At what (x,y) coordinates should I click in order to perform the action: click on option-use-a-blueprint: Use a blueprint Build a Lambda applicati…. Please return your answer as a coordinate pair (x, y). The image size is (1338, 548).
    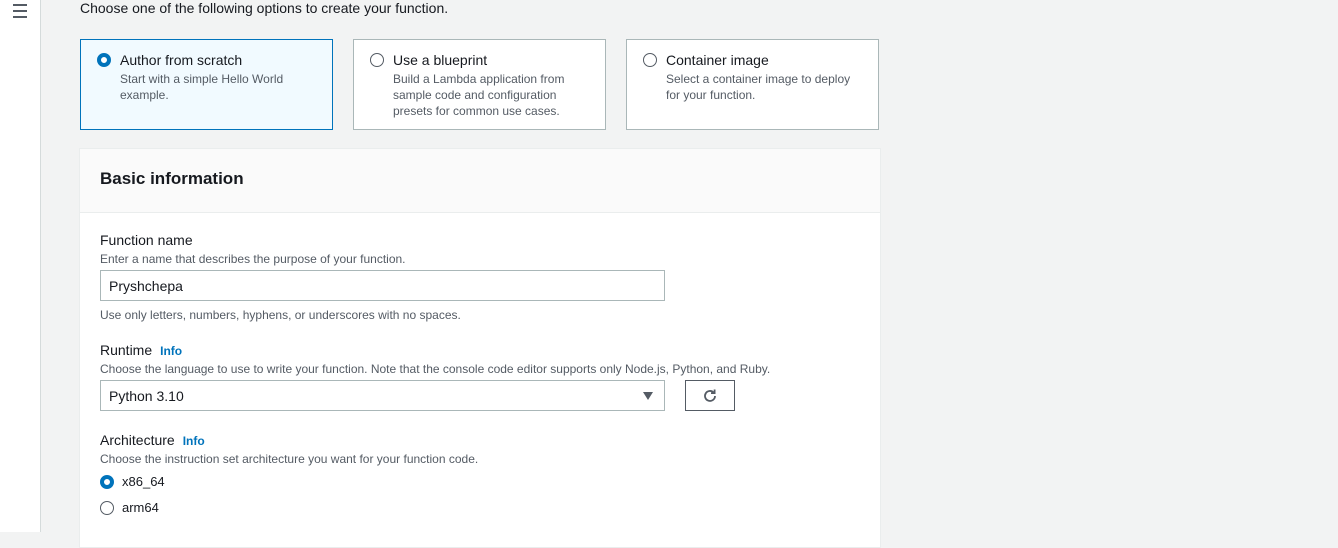
    Looking at the image, I should click on (479, 84).